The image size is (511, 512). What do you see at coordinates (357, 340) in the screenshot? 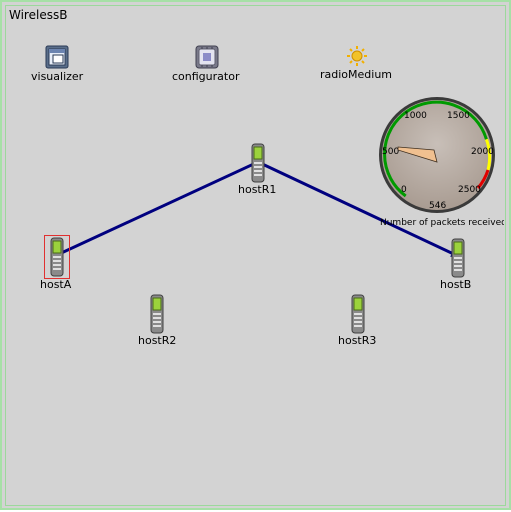
I see `host-r3-label: hostR3` at bounding box center [357, 340].